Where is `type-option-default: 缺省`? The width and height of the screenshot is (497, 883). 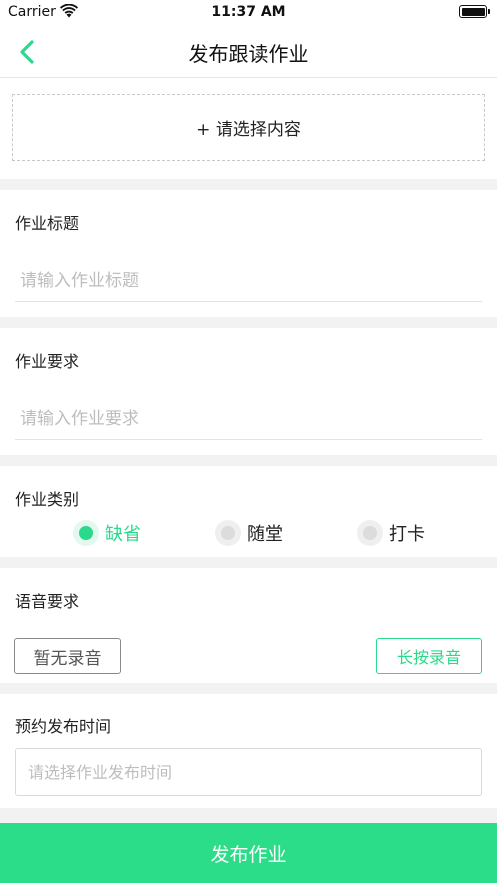
type-option-default: 缺省 is located at coordinates (107, 533).